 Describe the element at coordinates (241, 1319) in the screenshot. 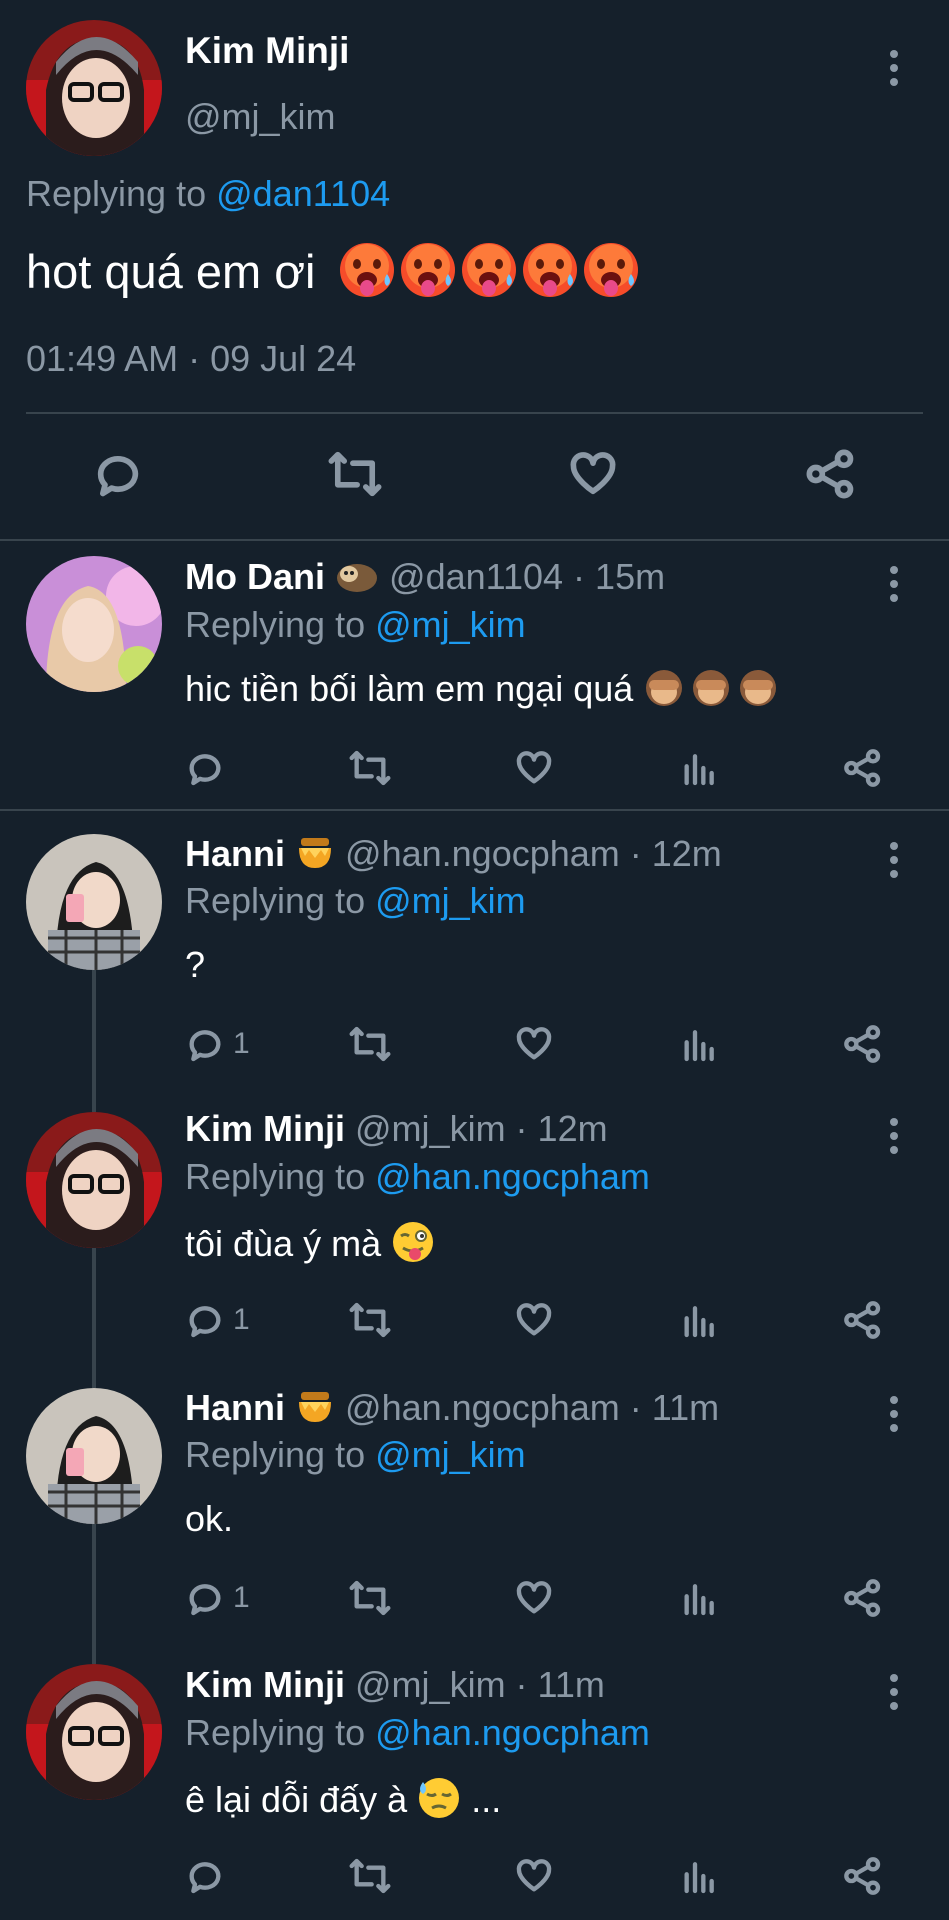

I see `reply-count: 1` at that location.